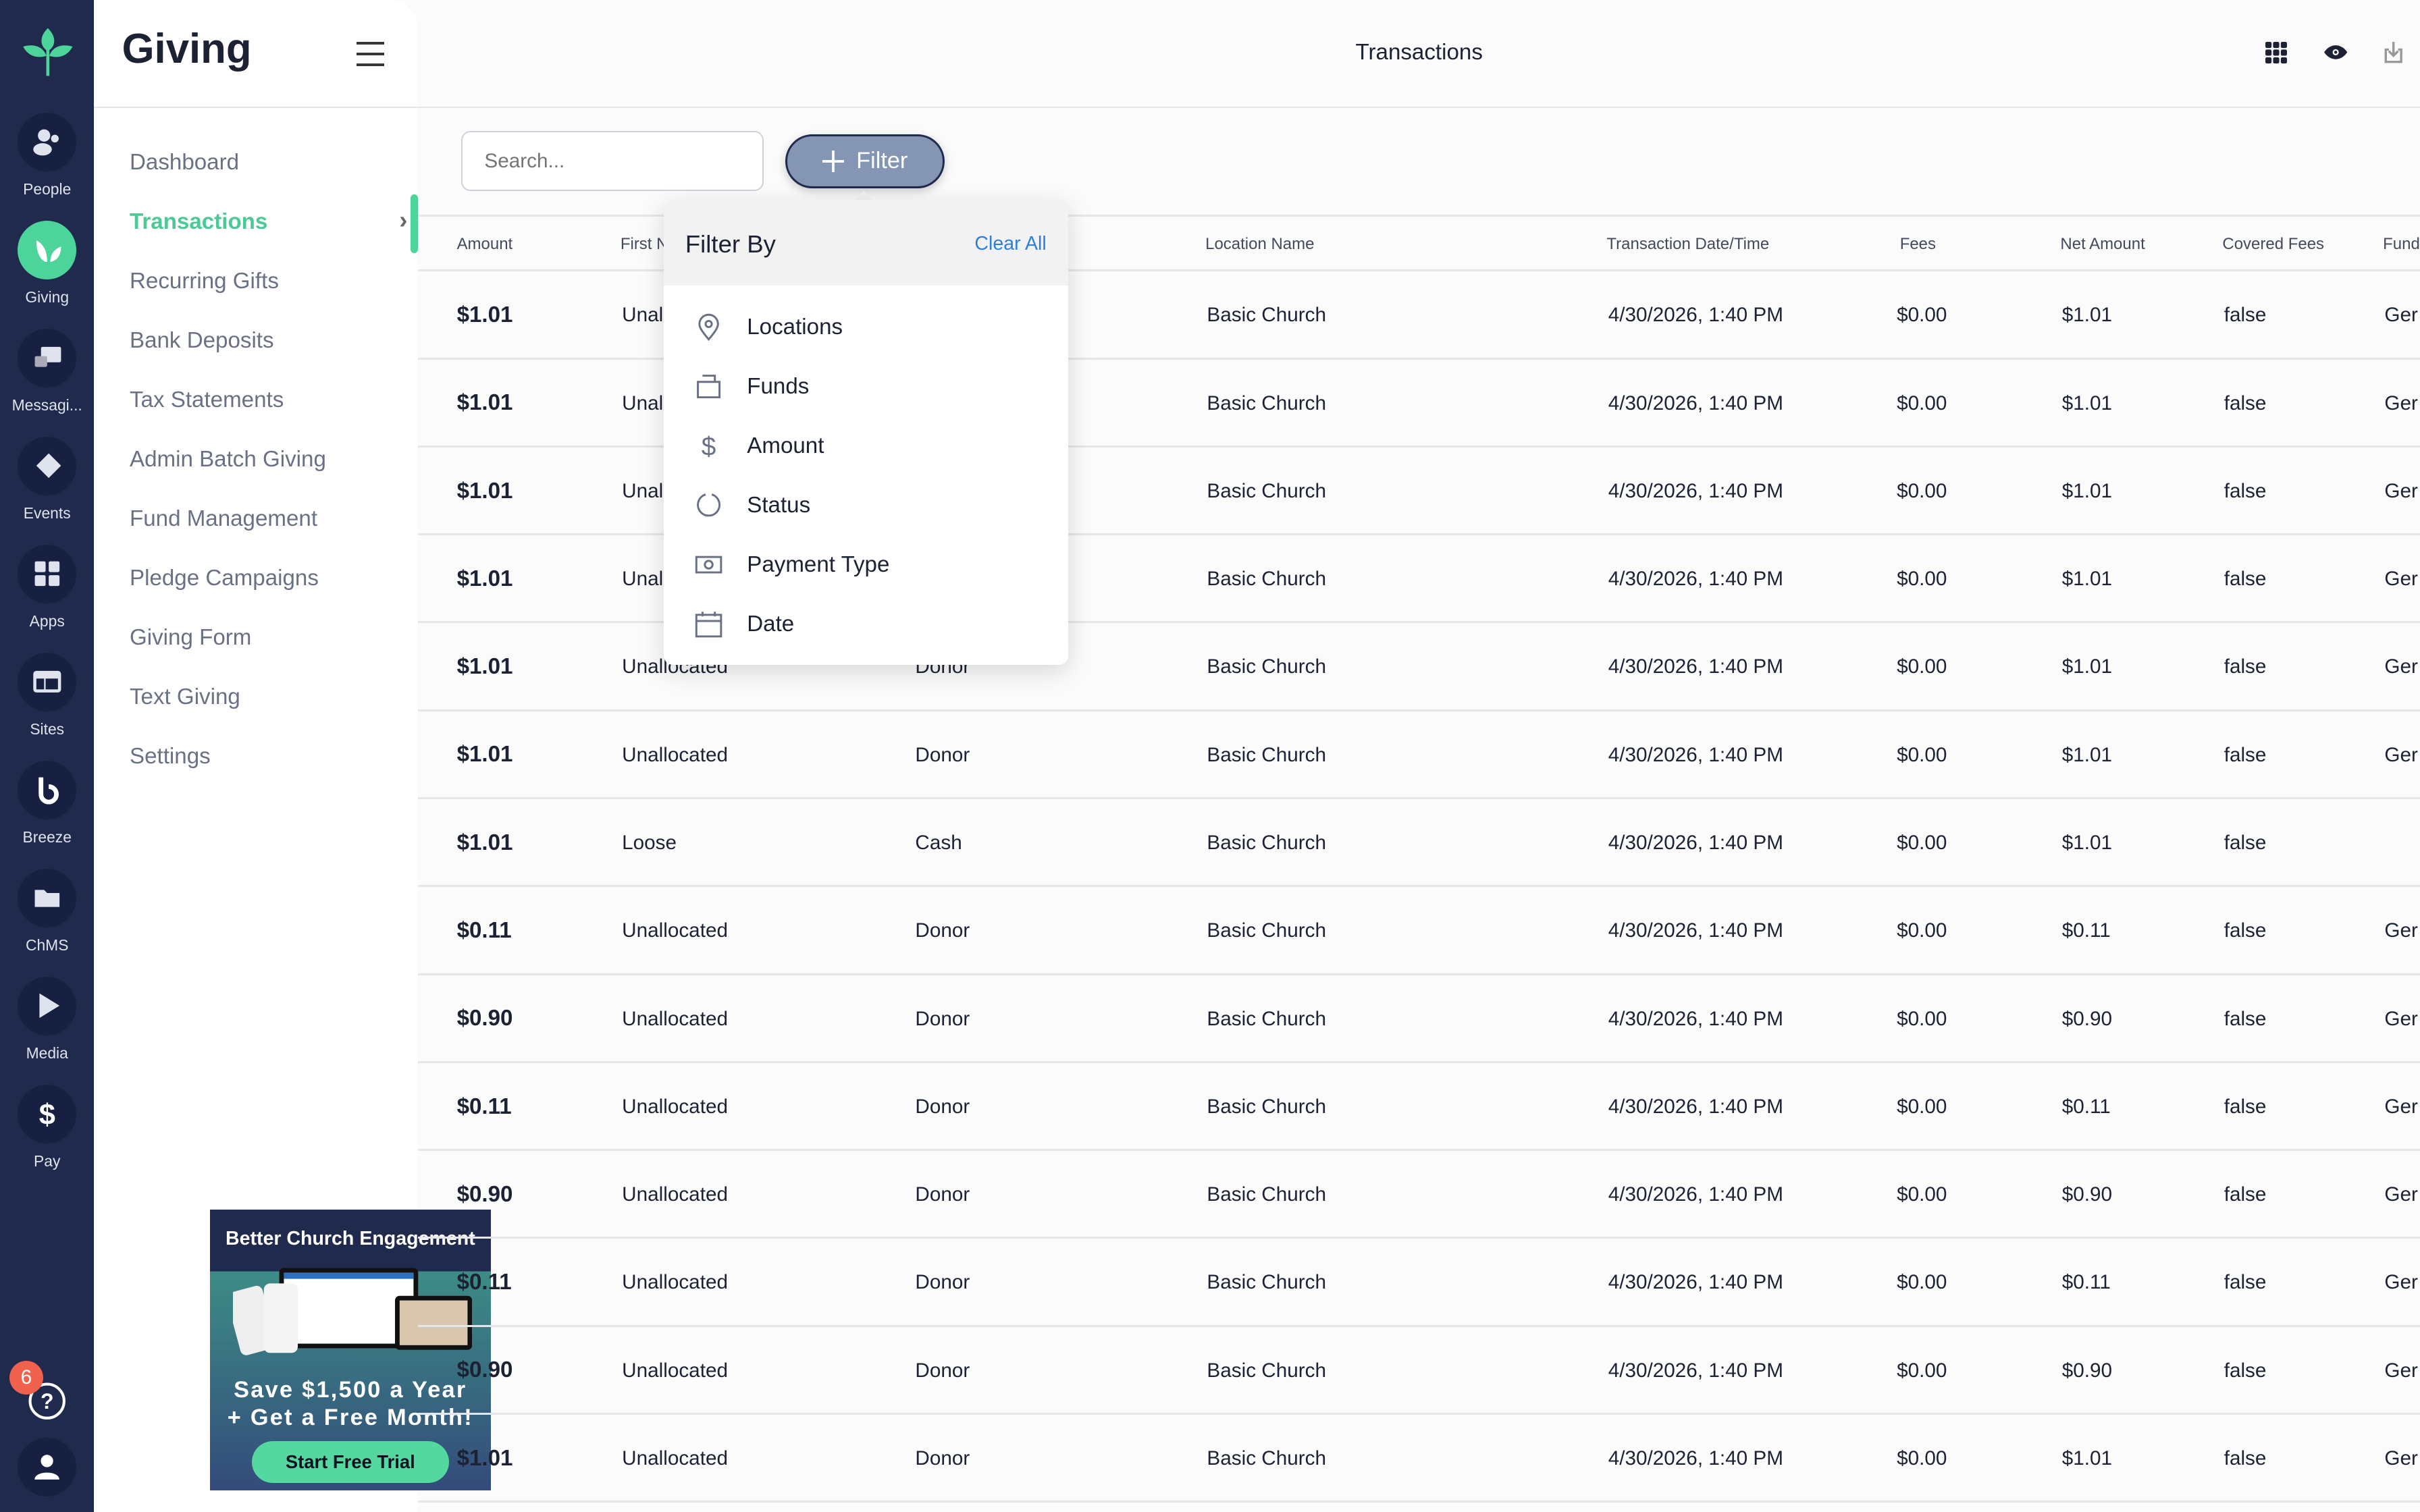 The height and width of the screenshot is (1512, 2420). Describe the element at coordinates (47, 297) in the screenshot. I see `rail-label: Giving` at that location.